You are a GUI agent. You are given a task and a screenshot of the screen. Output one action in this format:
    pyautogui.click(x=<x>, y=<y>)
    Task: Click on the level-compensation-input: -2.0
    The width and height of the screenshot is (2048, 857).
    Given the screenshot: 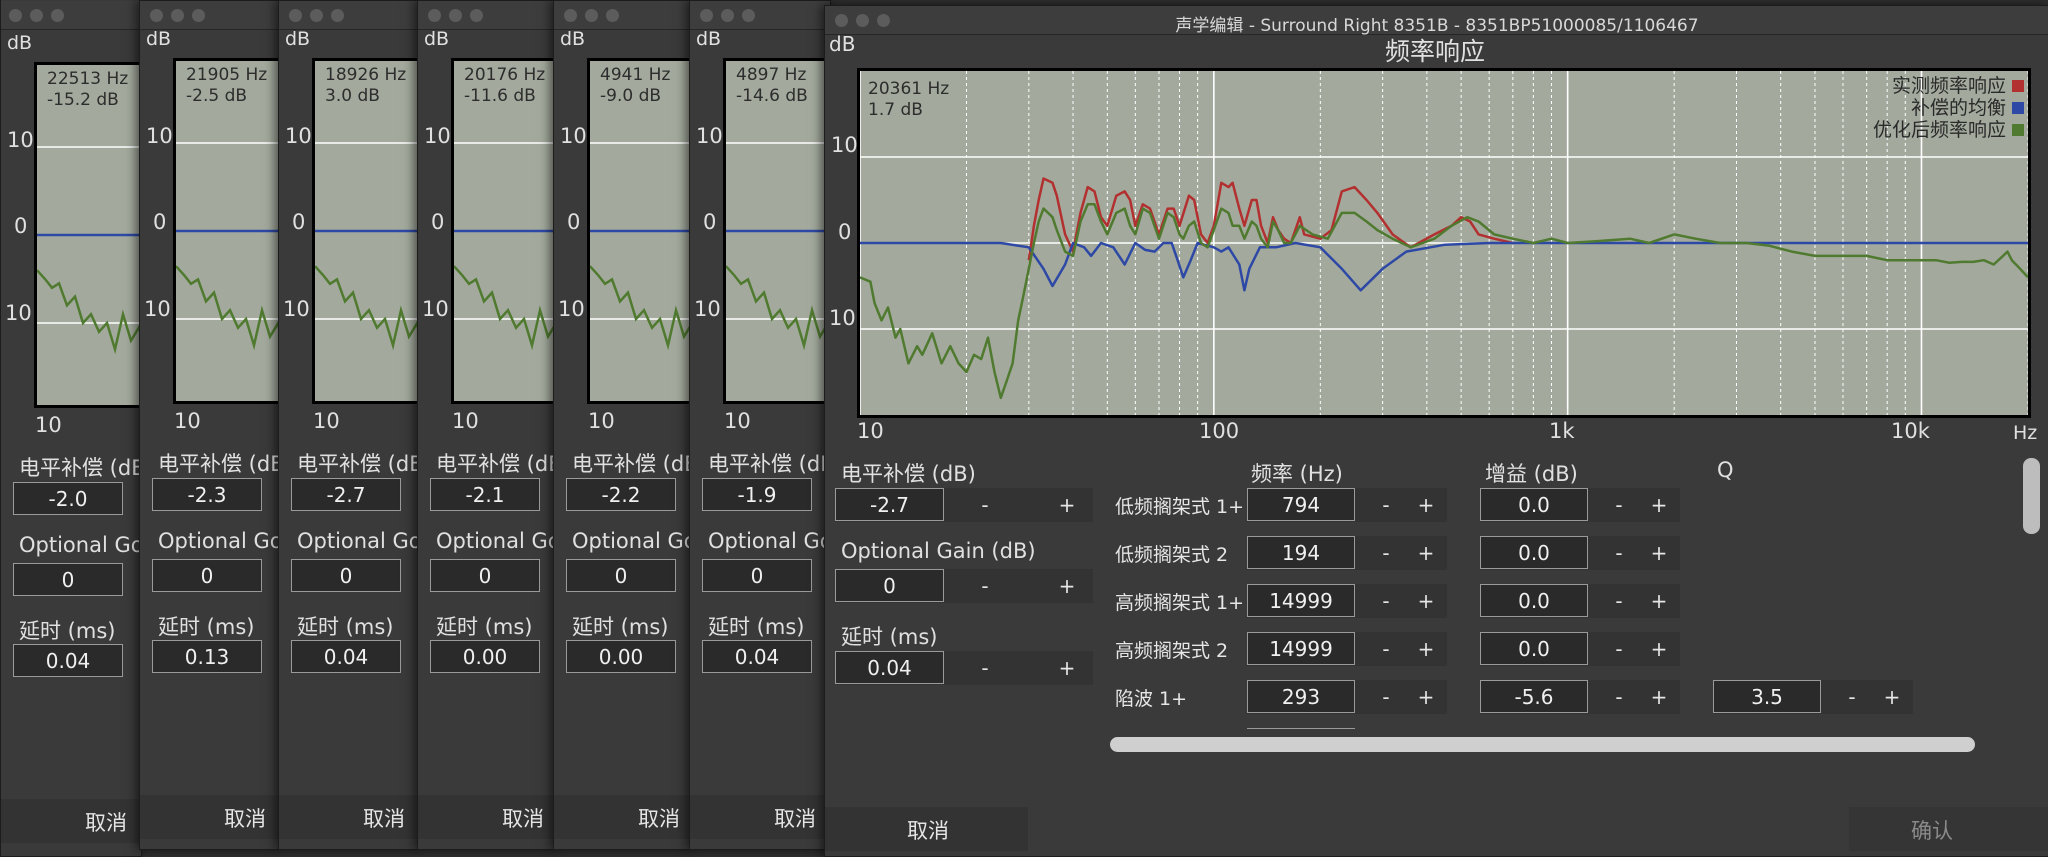 What is the action you would take?
    pyautogui.click(x=68, y=498)
    